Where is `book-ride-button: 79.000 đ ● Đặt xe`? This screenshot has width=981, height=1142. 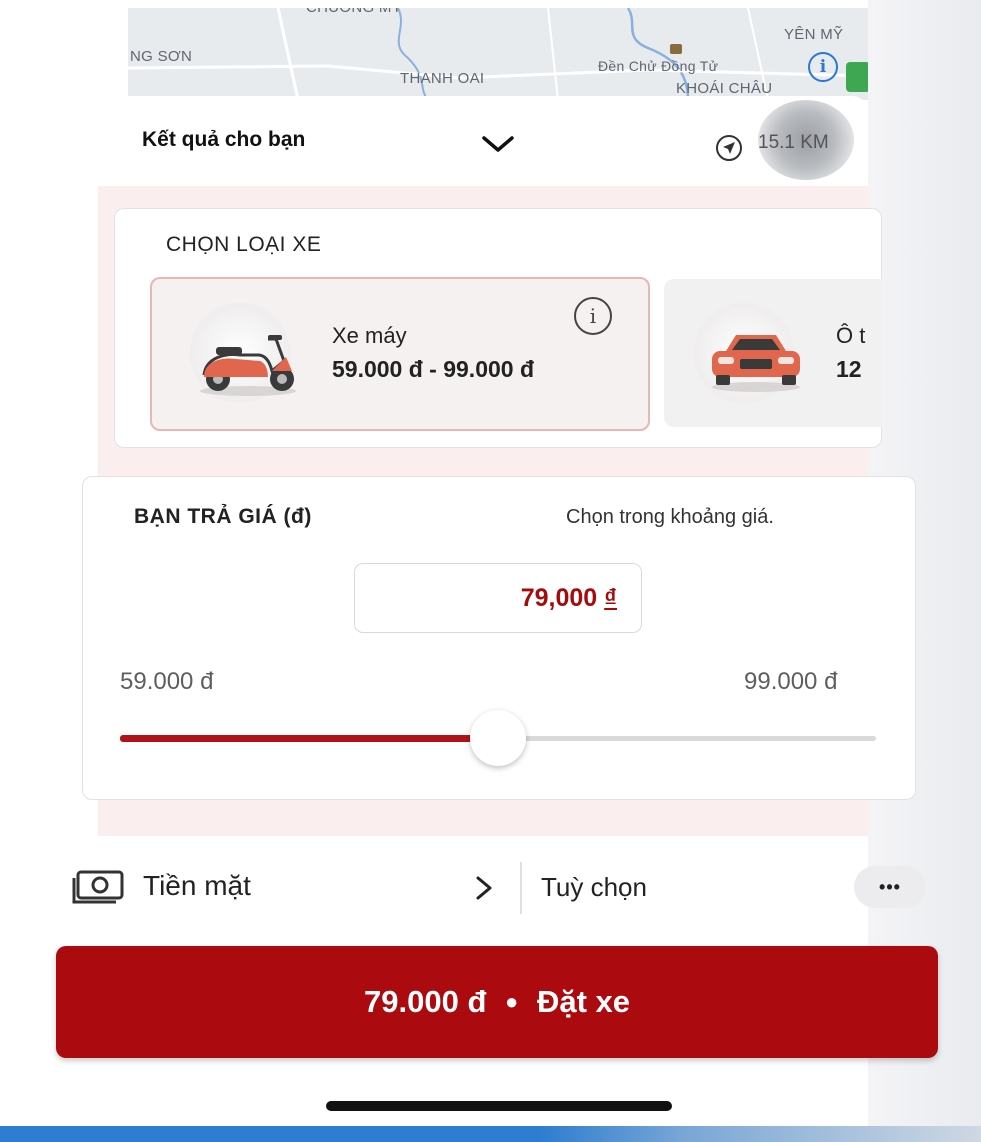 book-ride-button: 79.000 đ ● Đặt xe is located at coordinates (497, 1002).